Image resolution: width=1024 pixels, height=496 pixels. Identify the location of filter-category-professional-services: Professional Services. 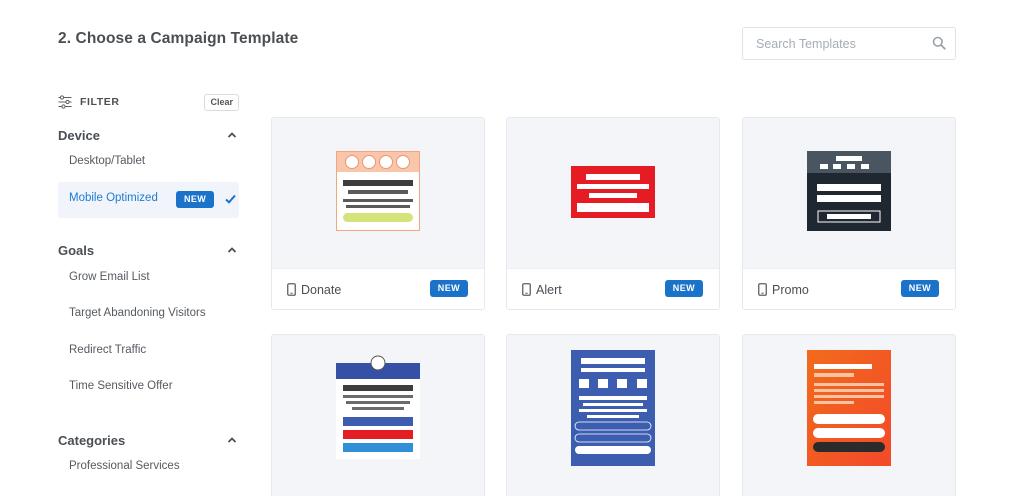
(148, 468).